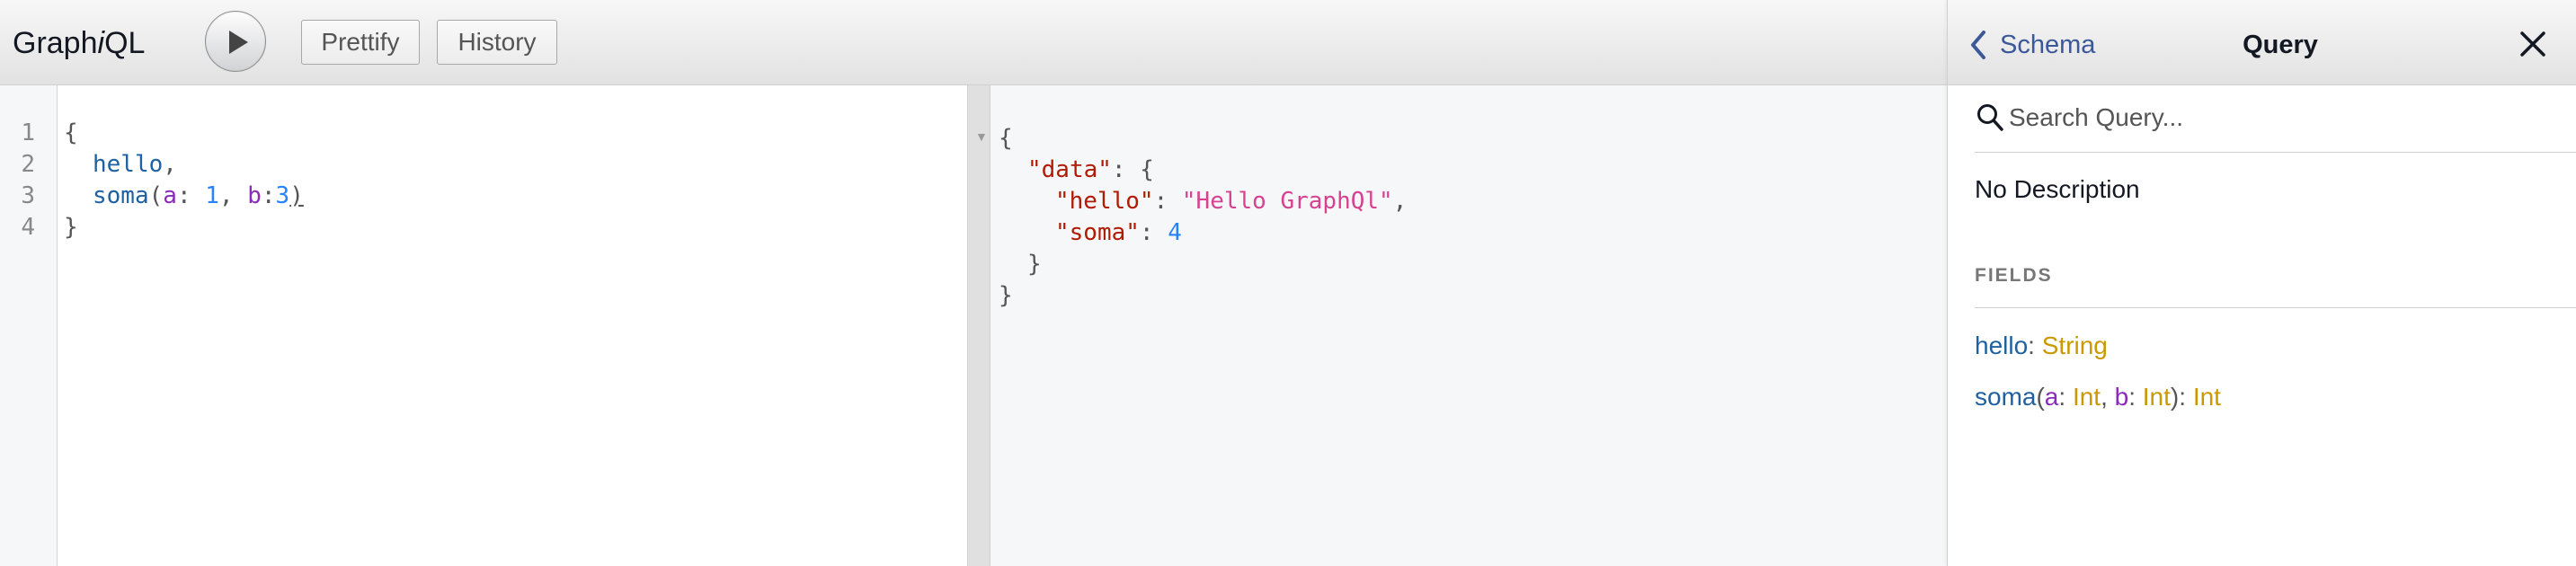 The image size is (2576, 566). What do you see at coordinates (170, 195) in the screenshot?
I see `argument-a: a` at bounding box center [170, 195].